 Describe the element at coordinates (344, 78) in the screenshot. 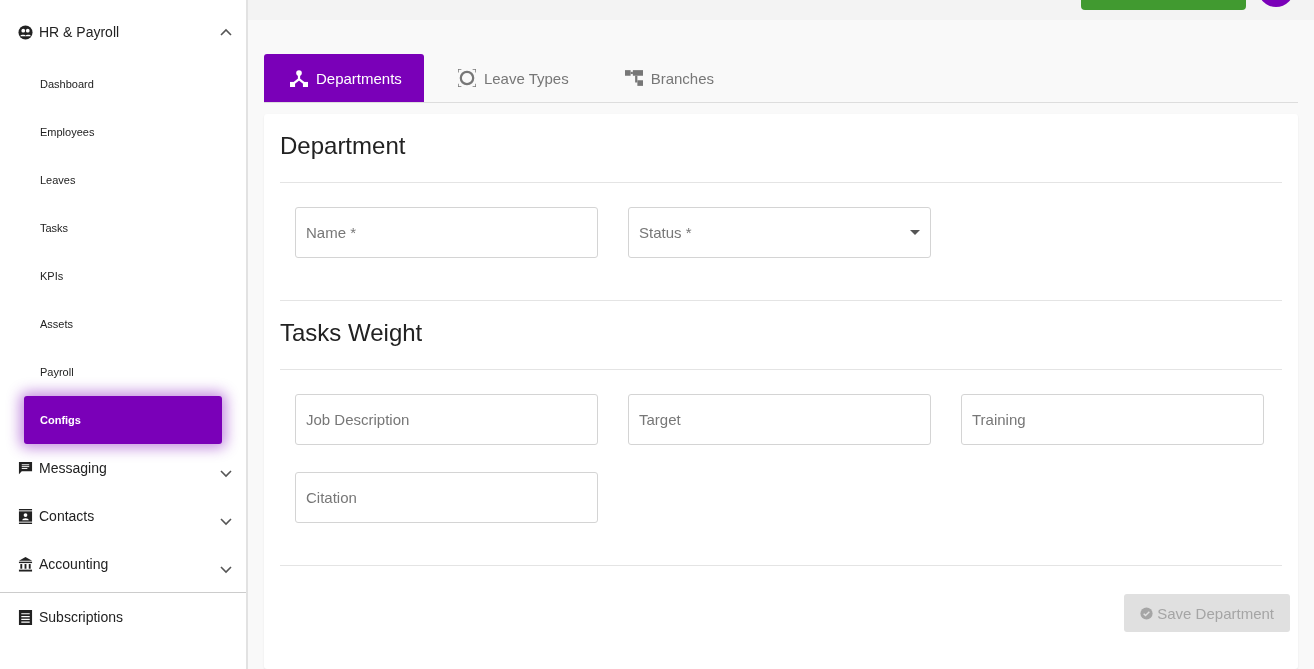

I see `tab: Departments` at that location.